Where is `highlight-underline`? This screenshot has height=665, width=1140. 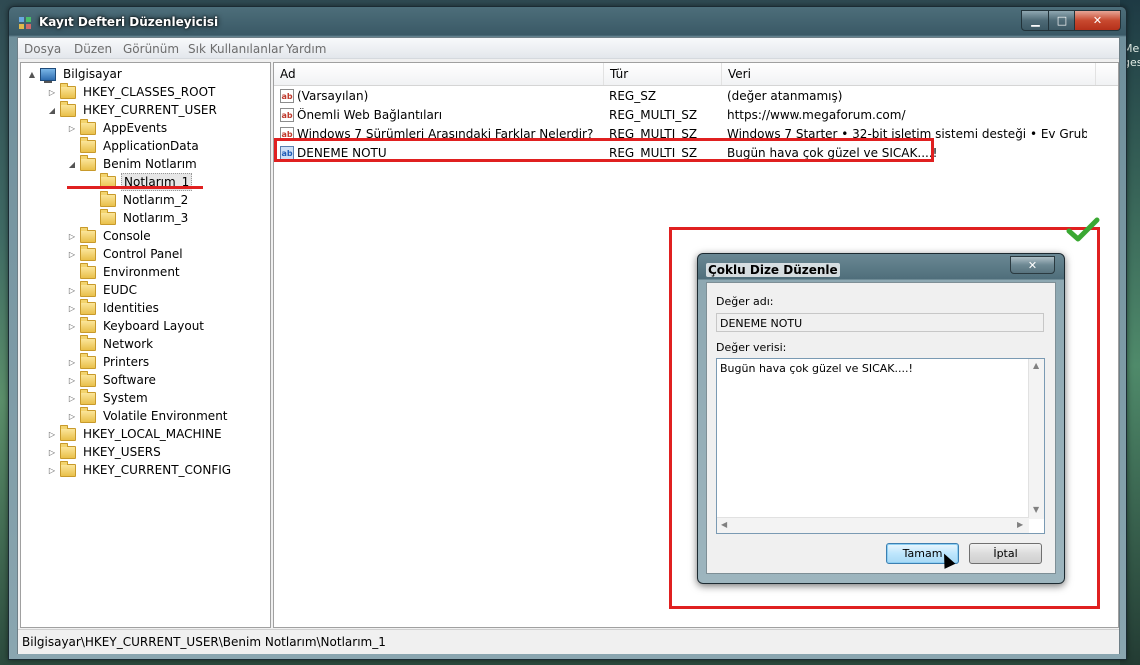 highlight-underline is located at coordinates (135, 187).